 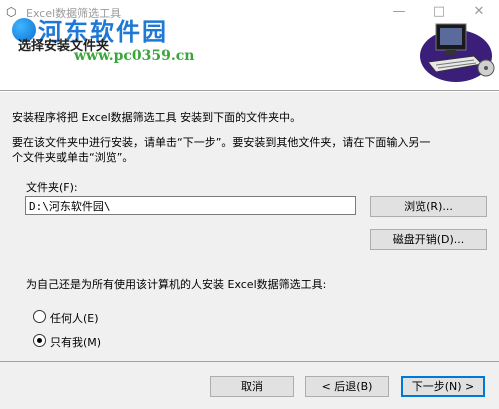 What do you see at coordinates (52, 187) in the screenshot?
I see `folder-label: 文件夹(F):` at bounding box center [52, 187].